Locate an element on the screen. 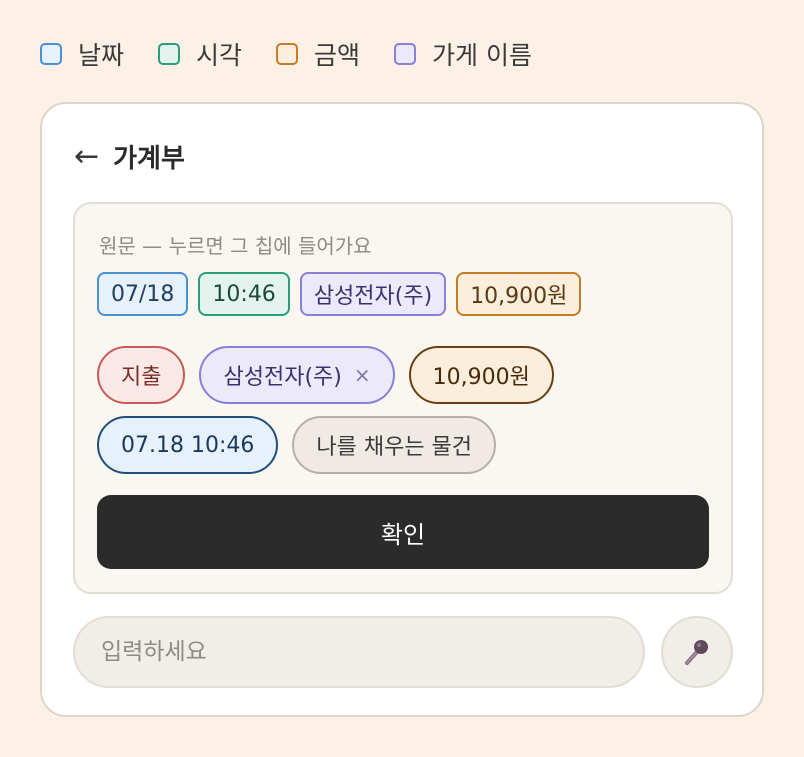 Image resolution: width=804 pixels, height=757 pixels. original-chip-store: 삼성전자(주) is located at coordinates (373, 294).